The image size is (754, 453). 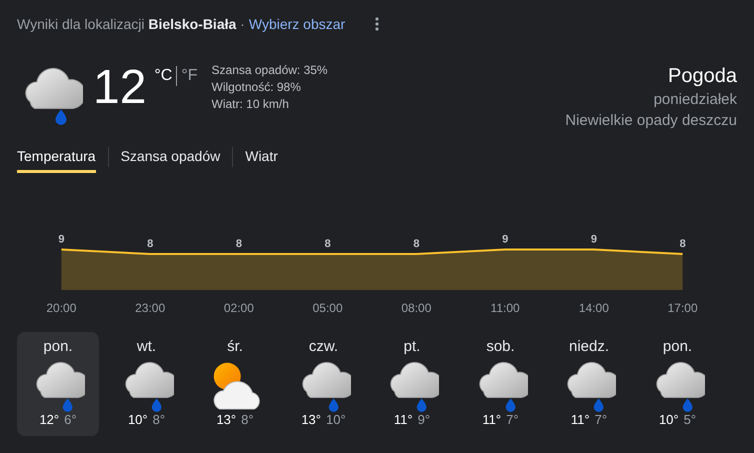 What do you see at coordinates (49, 419) in the screenshot?
I see `high-temperature: 12°` at bounding box center [49, 419].